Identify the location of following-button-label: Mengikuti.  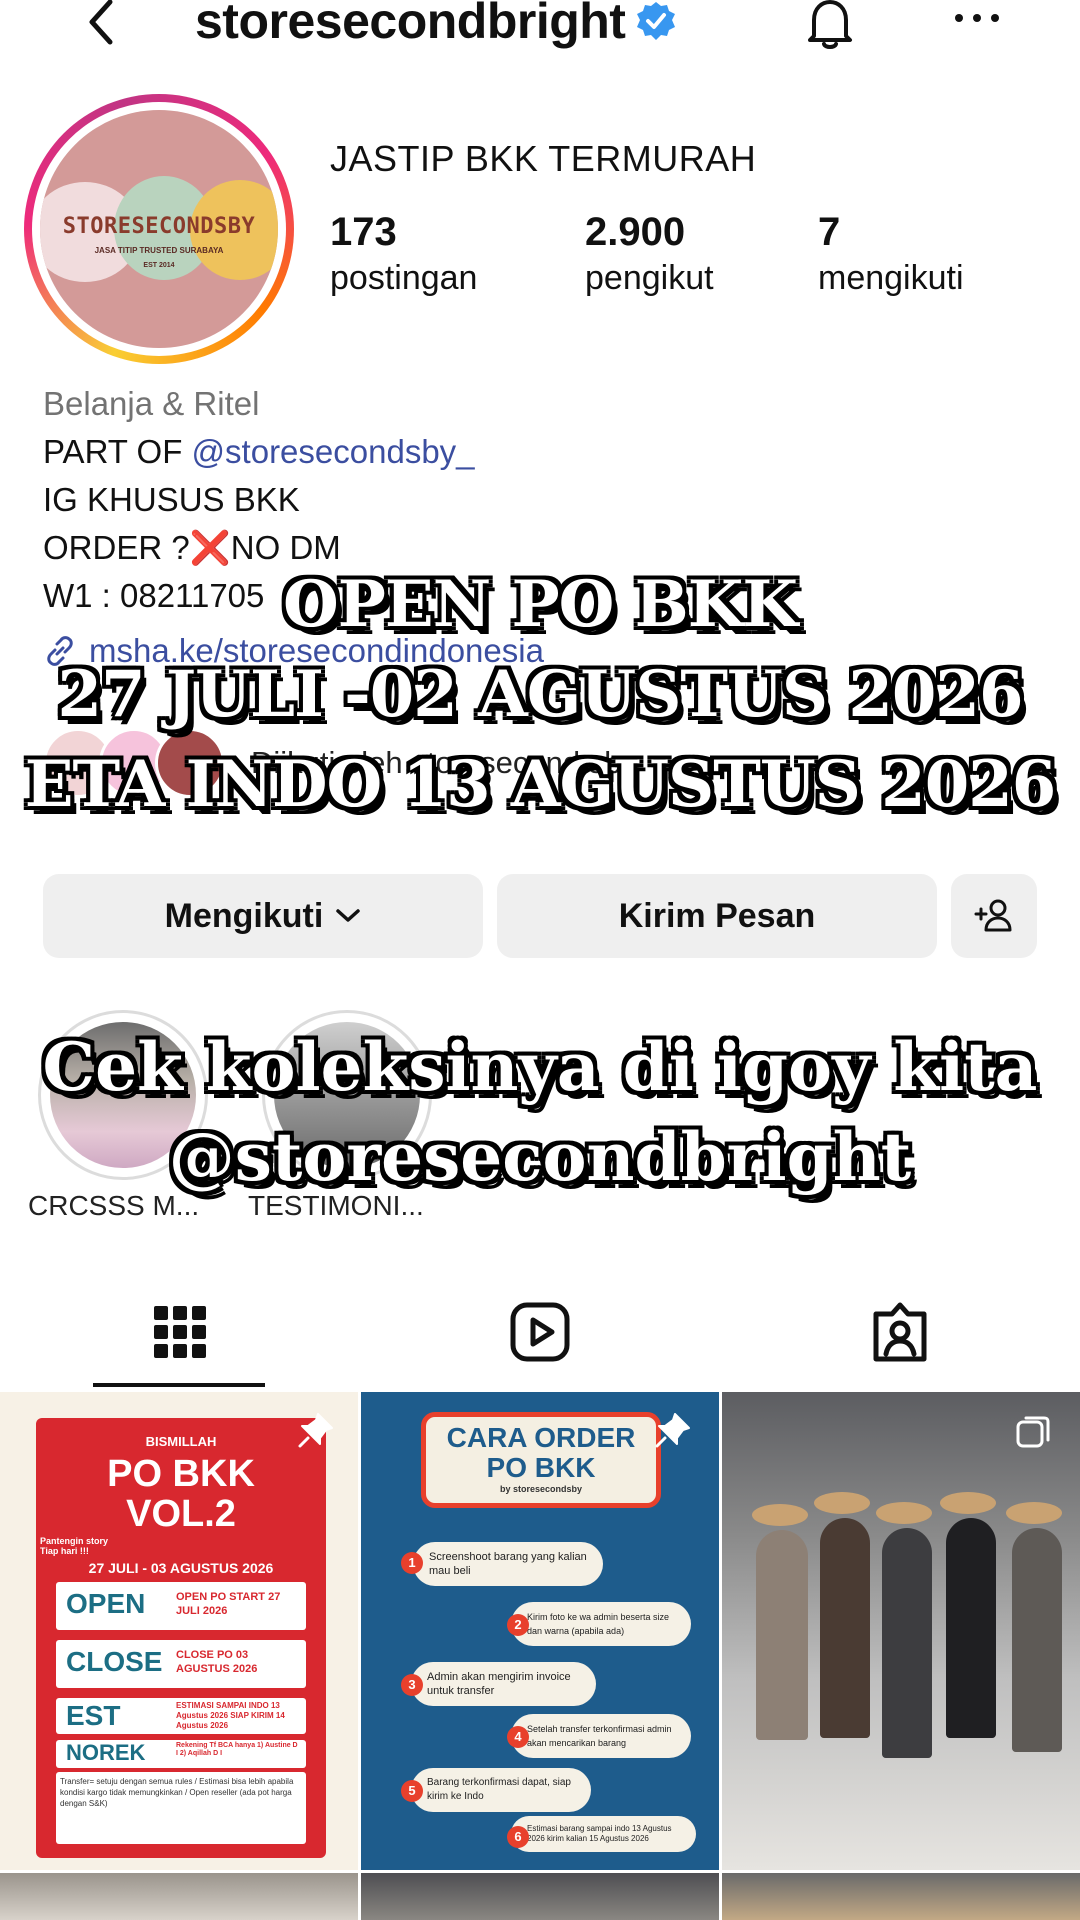
(244, 915).